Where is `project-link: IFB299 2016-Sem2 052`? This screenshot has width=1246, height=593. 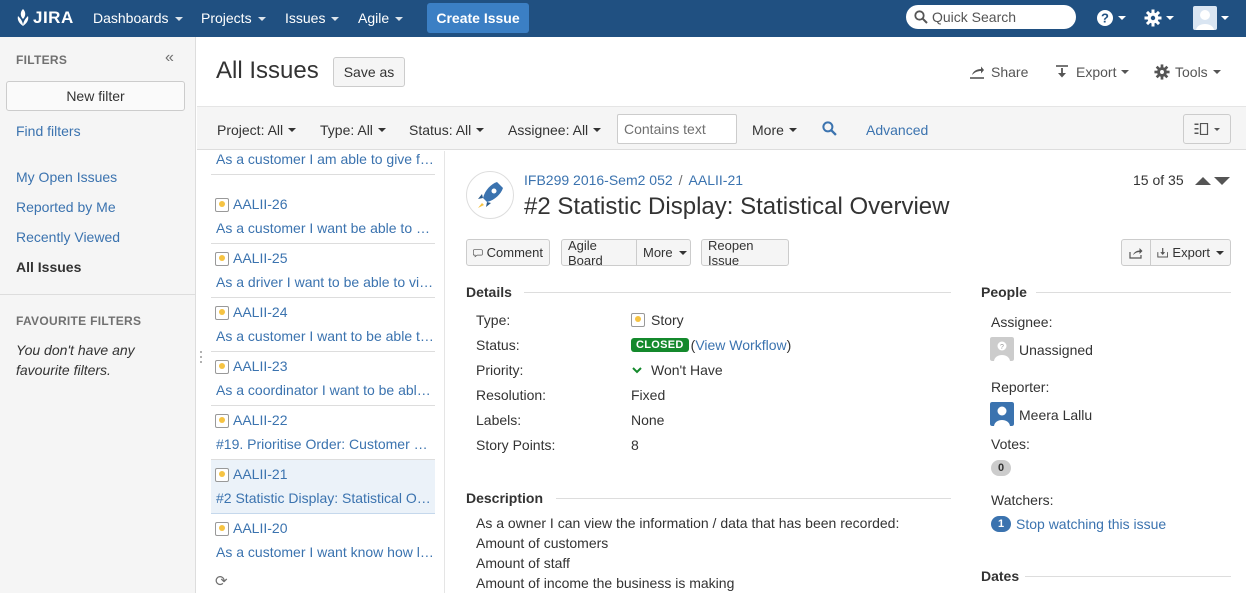 project-link: IFB299 2016-Sem2 052 is located at coordinates (598, 180).